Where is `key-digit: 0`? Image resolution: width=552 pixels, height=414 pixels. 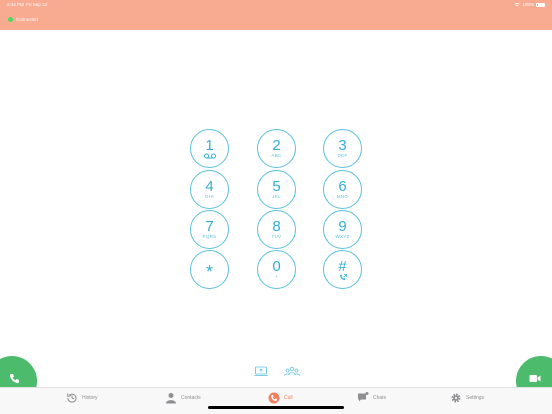
key-digit: 0 is located at coordinates (276, 266).